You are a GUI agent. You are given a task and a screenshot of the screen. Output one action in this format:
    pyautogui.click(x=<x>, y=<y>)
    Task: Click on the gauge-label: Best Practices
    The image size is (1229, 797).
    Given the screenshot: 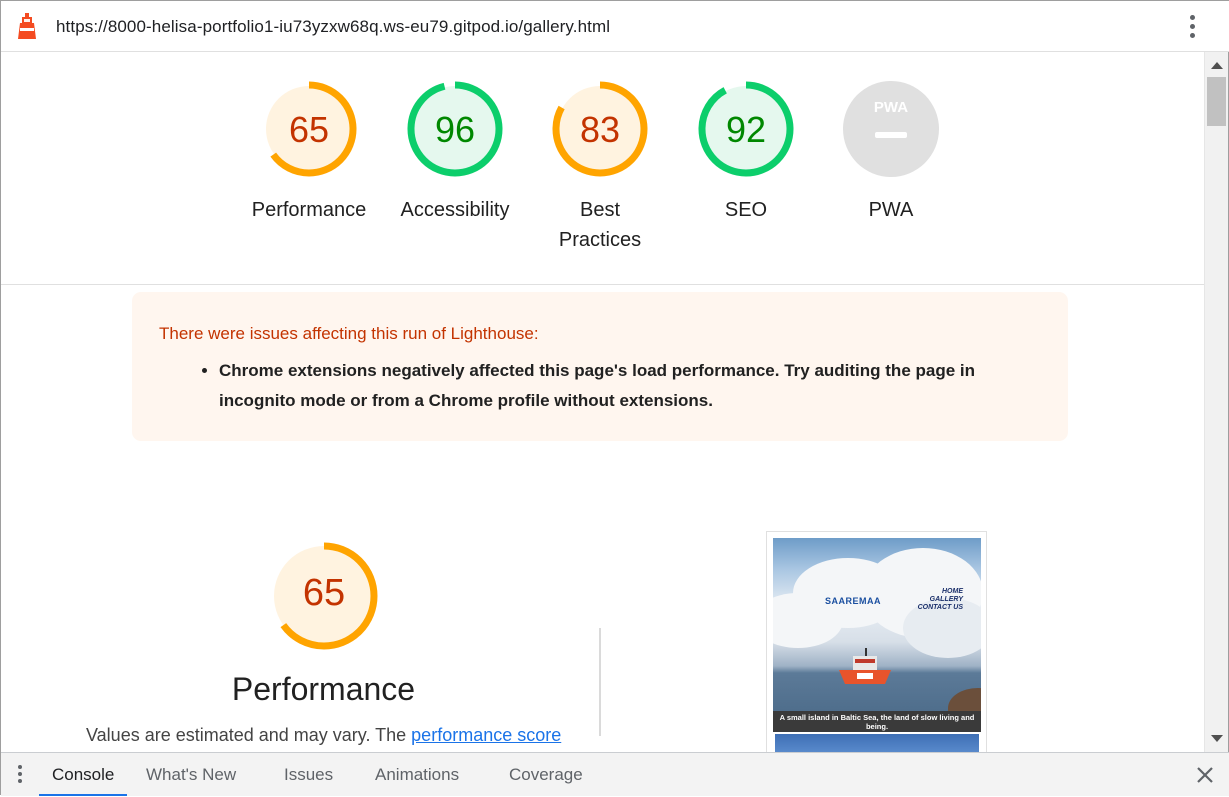 What is the action you would take?
    pyautogui.click(x=600, y=225)
    